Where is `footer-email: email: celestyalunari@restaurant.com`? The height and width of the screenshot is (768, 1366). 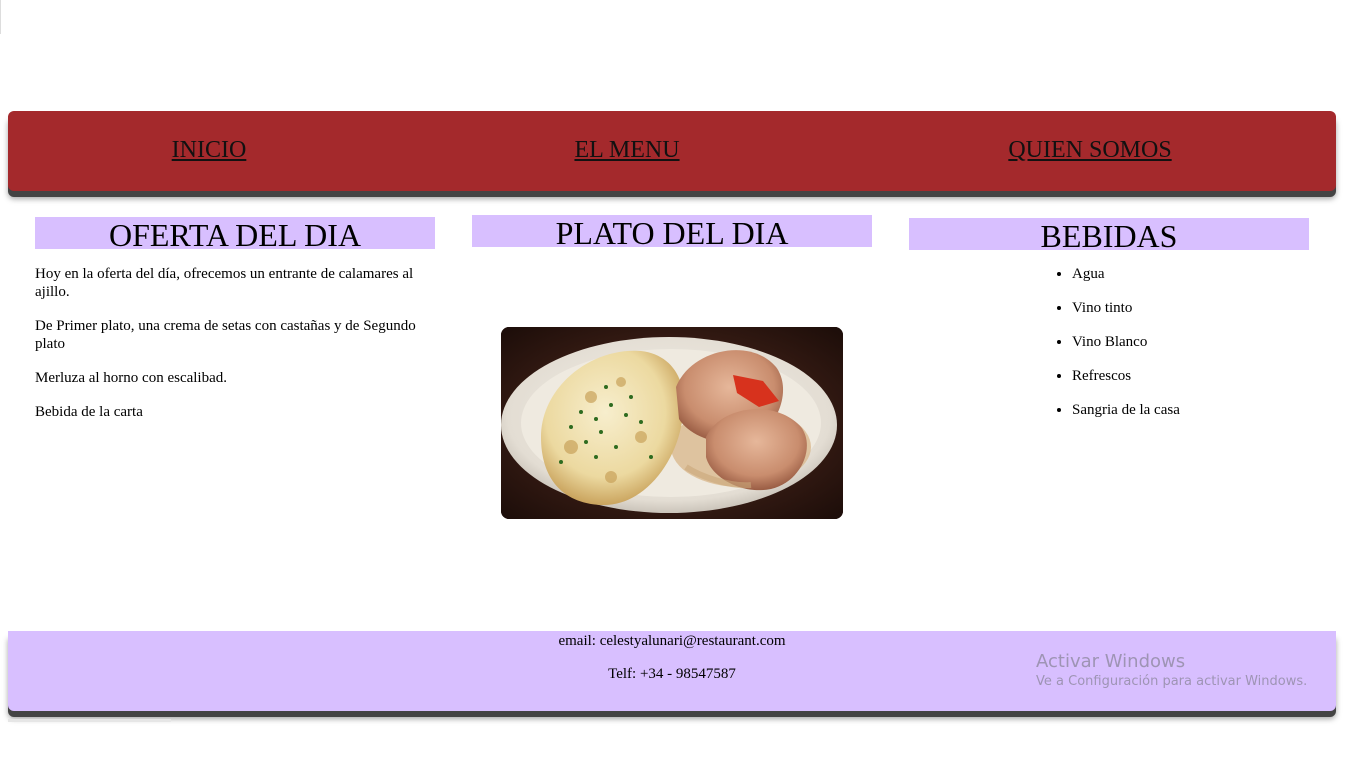 footer-email: email: celestyalunari@restaurant.com is located at coordinates (672, 641).